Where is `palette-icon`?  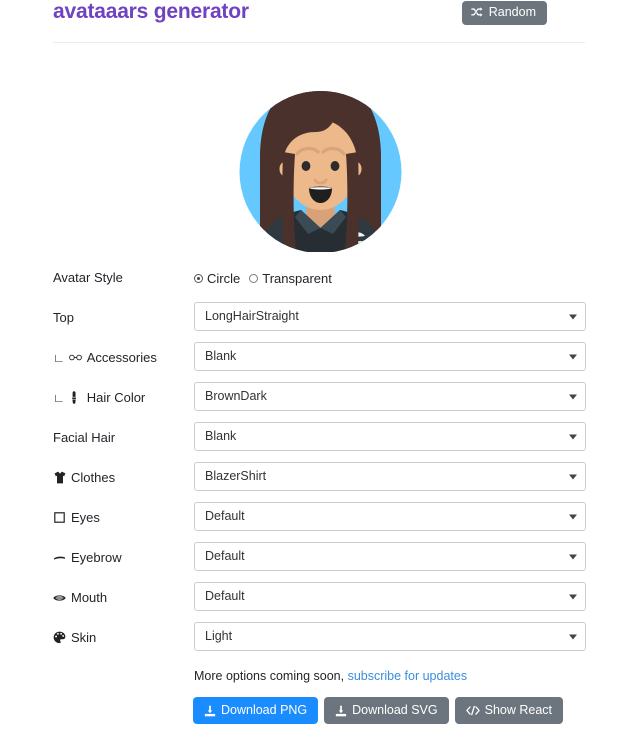
palette-icon is located at coordinates (59, 637).